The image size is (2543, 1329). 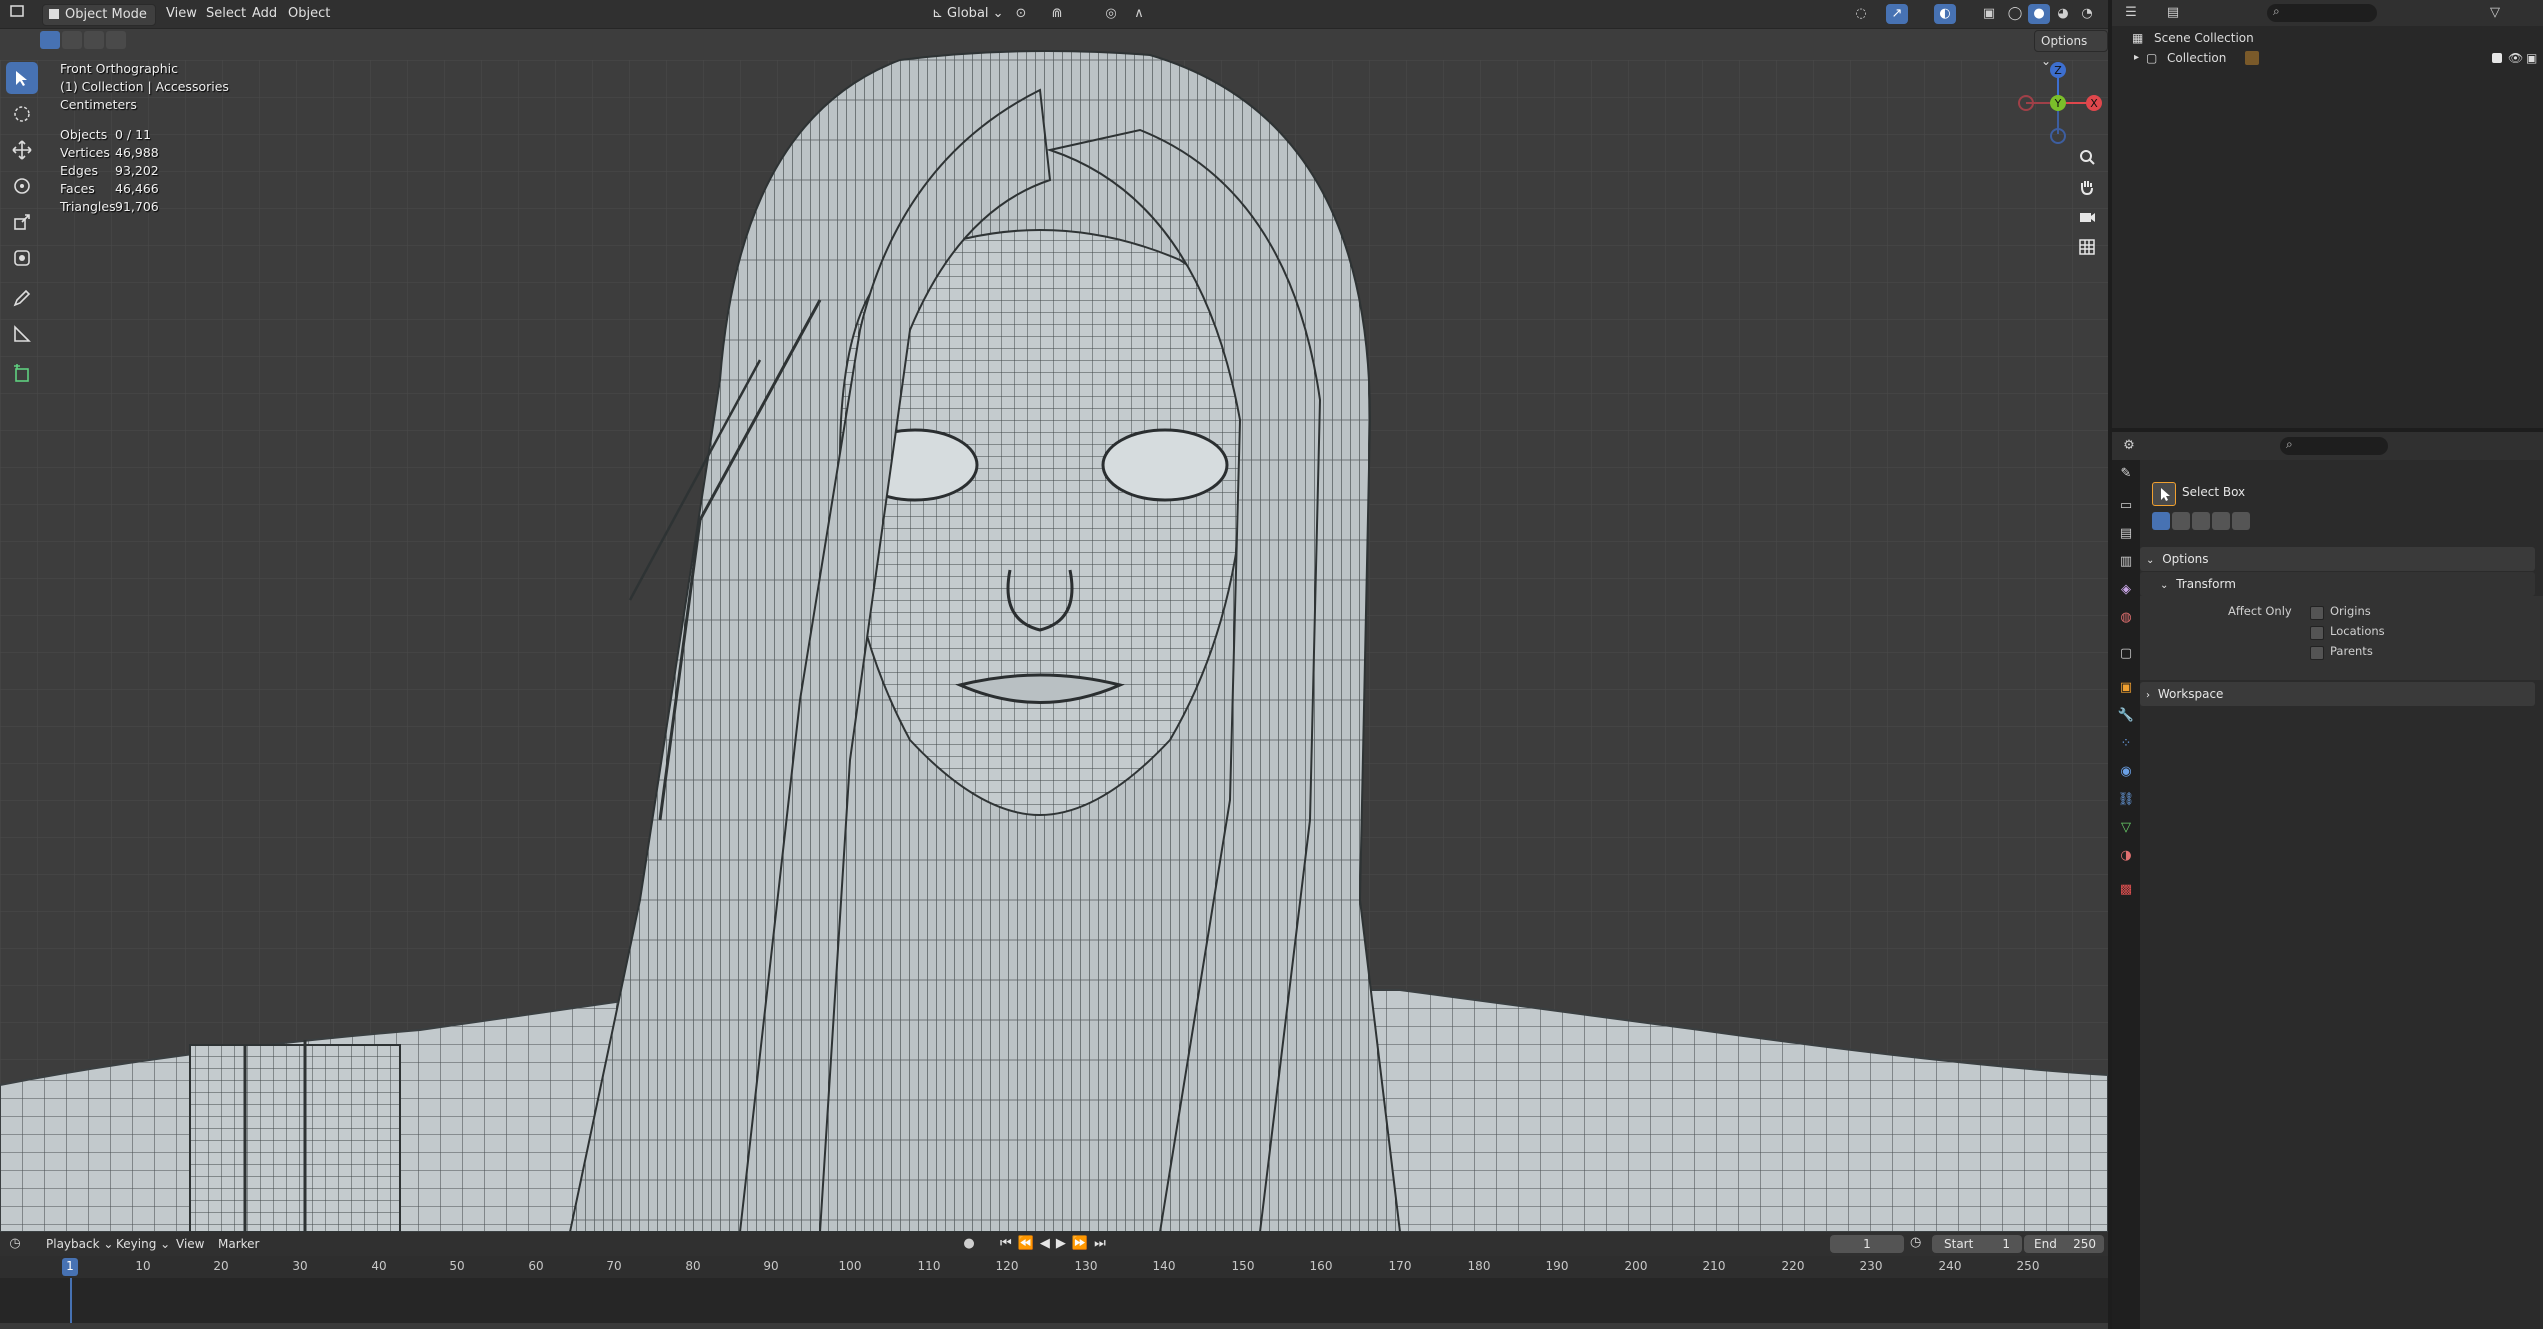 I want to click on scene-tab-icon: ◈, so click(x=2126, y=590).